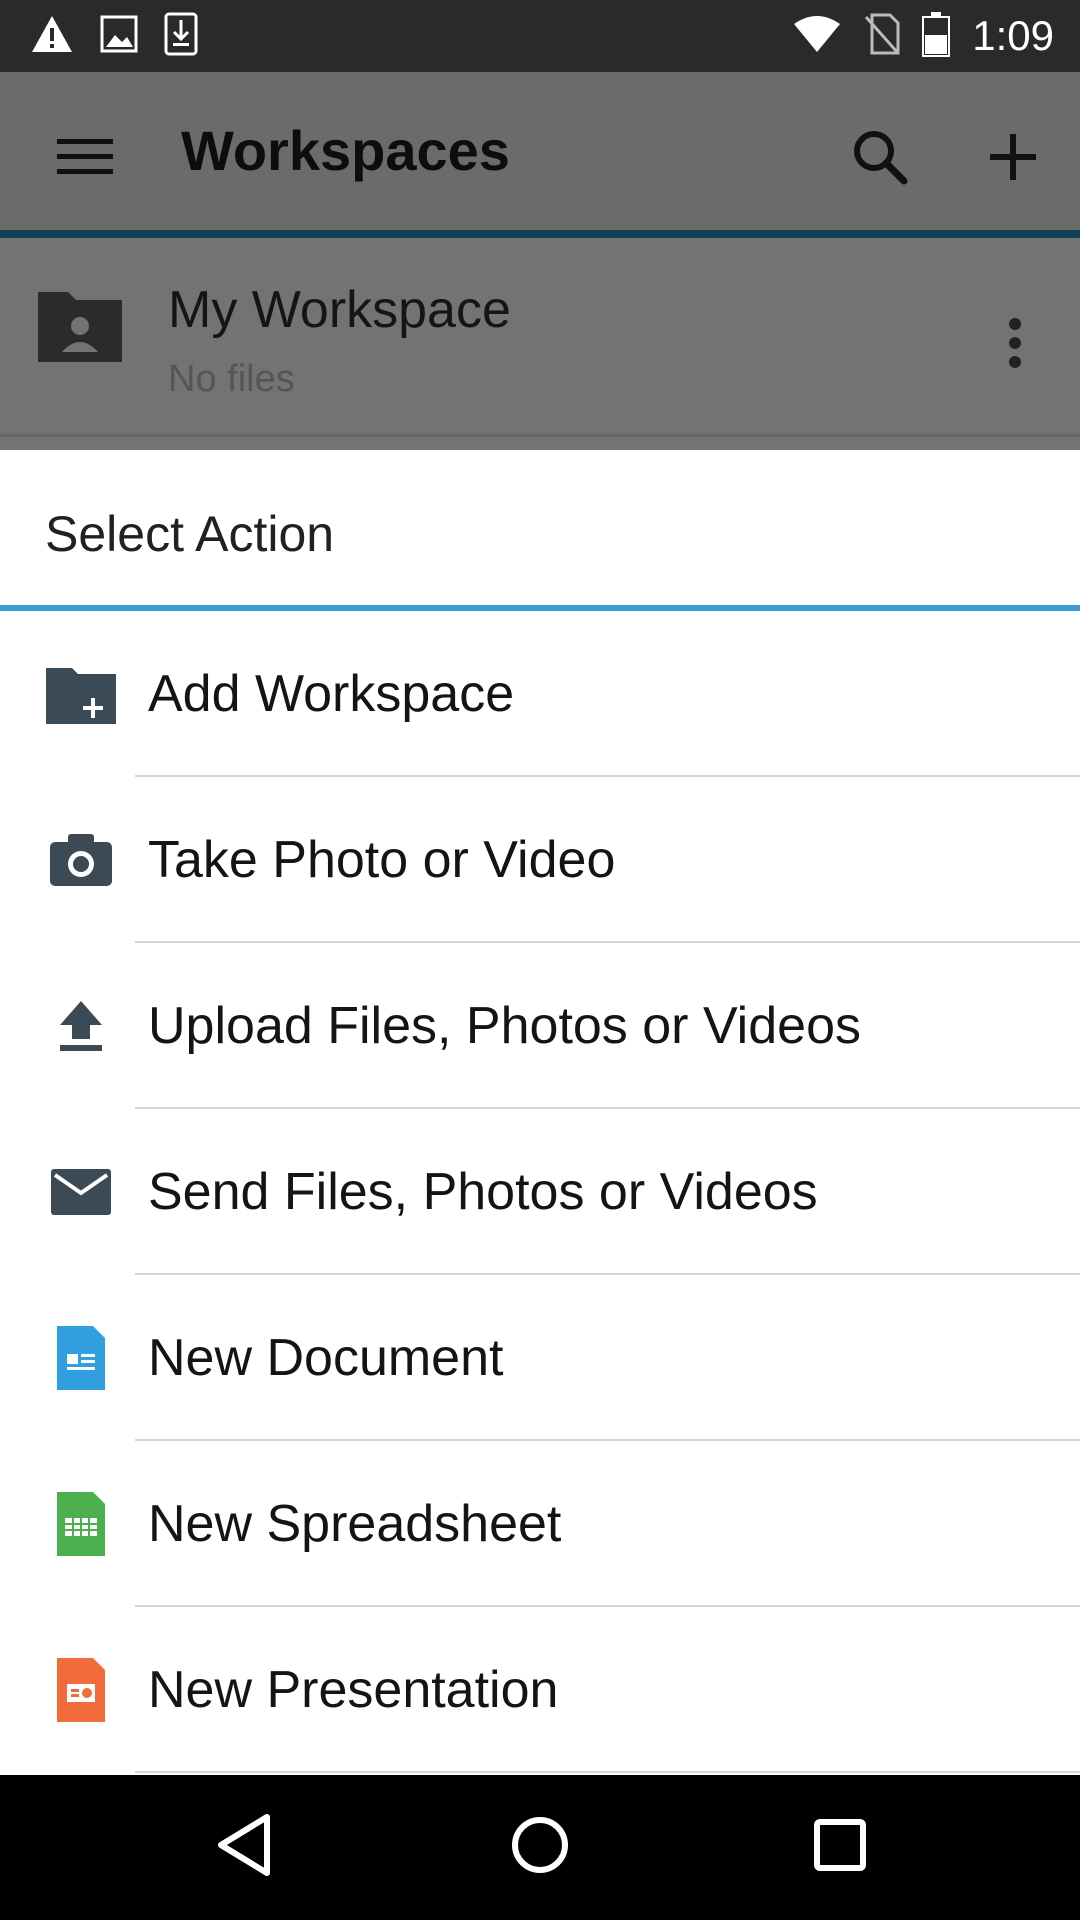  I want to click on action-label: Add Workspace, so click(331, 694).